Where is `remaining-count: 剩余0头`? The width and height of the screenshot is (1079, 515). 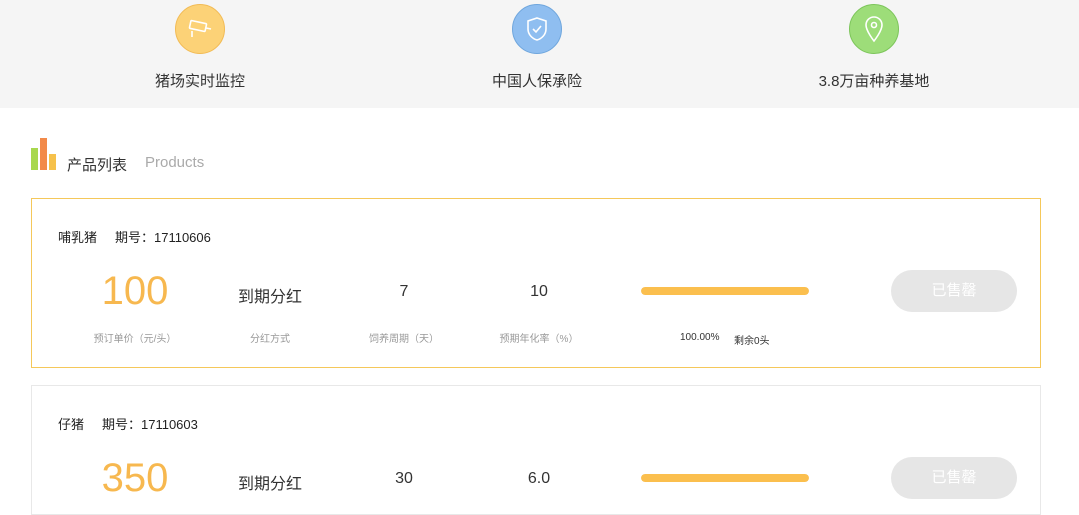
remaining-count: 剩余0头 is located at coordinates (752, 341).